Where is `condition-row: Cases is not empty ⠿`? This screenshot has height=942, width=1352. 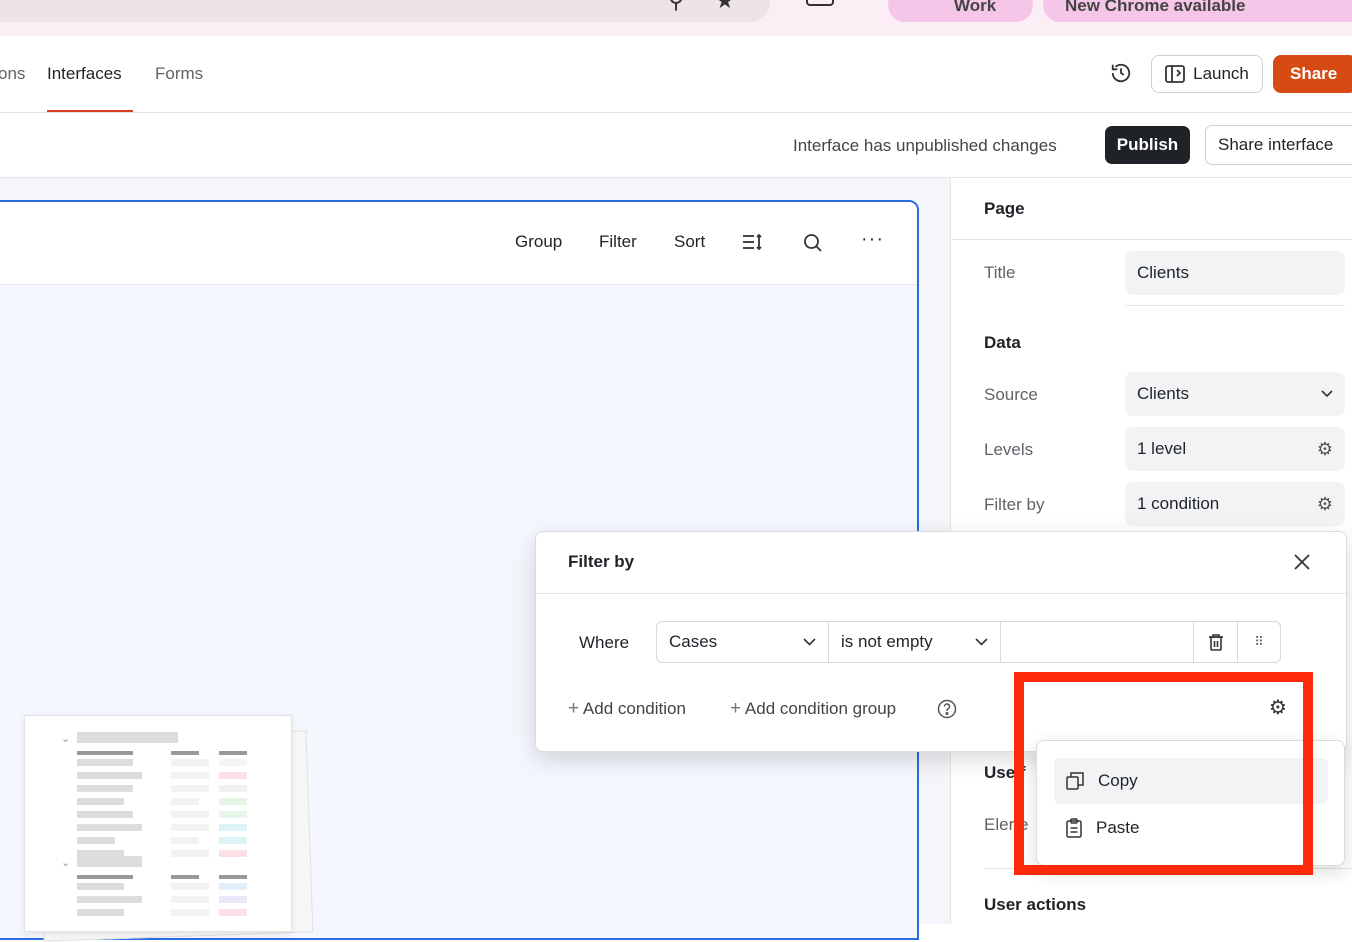 condition-row: Cases is not empty ⠿ is located at coordinates (968, 642).